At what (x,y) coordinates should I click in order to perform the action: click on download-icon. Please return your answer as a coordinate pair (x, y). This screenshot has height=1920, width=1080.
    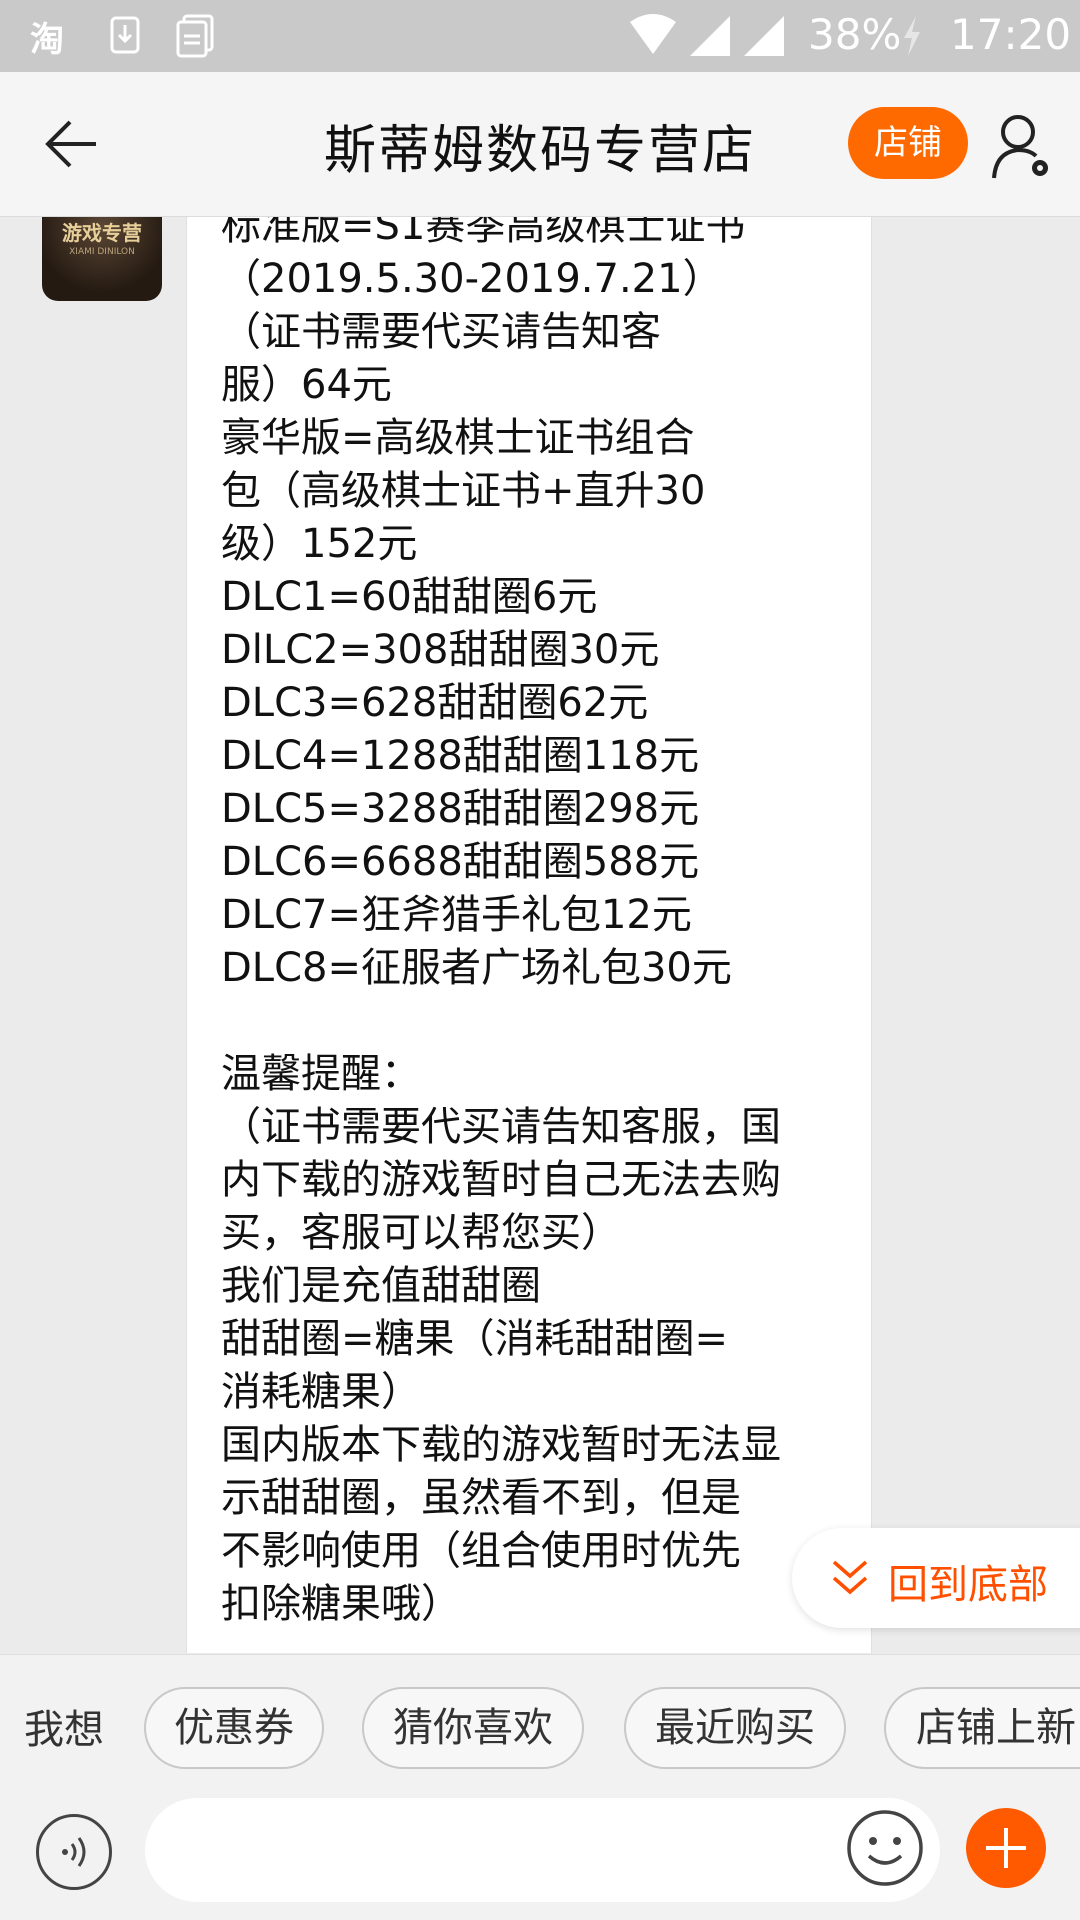
    Looking at the image, I should click on (125, 35).